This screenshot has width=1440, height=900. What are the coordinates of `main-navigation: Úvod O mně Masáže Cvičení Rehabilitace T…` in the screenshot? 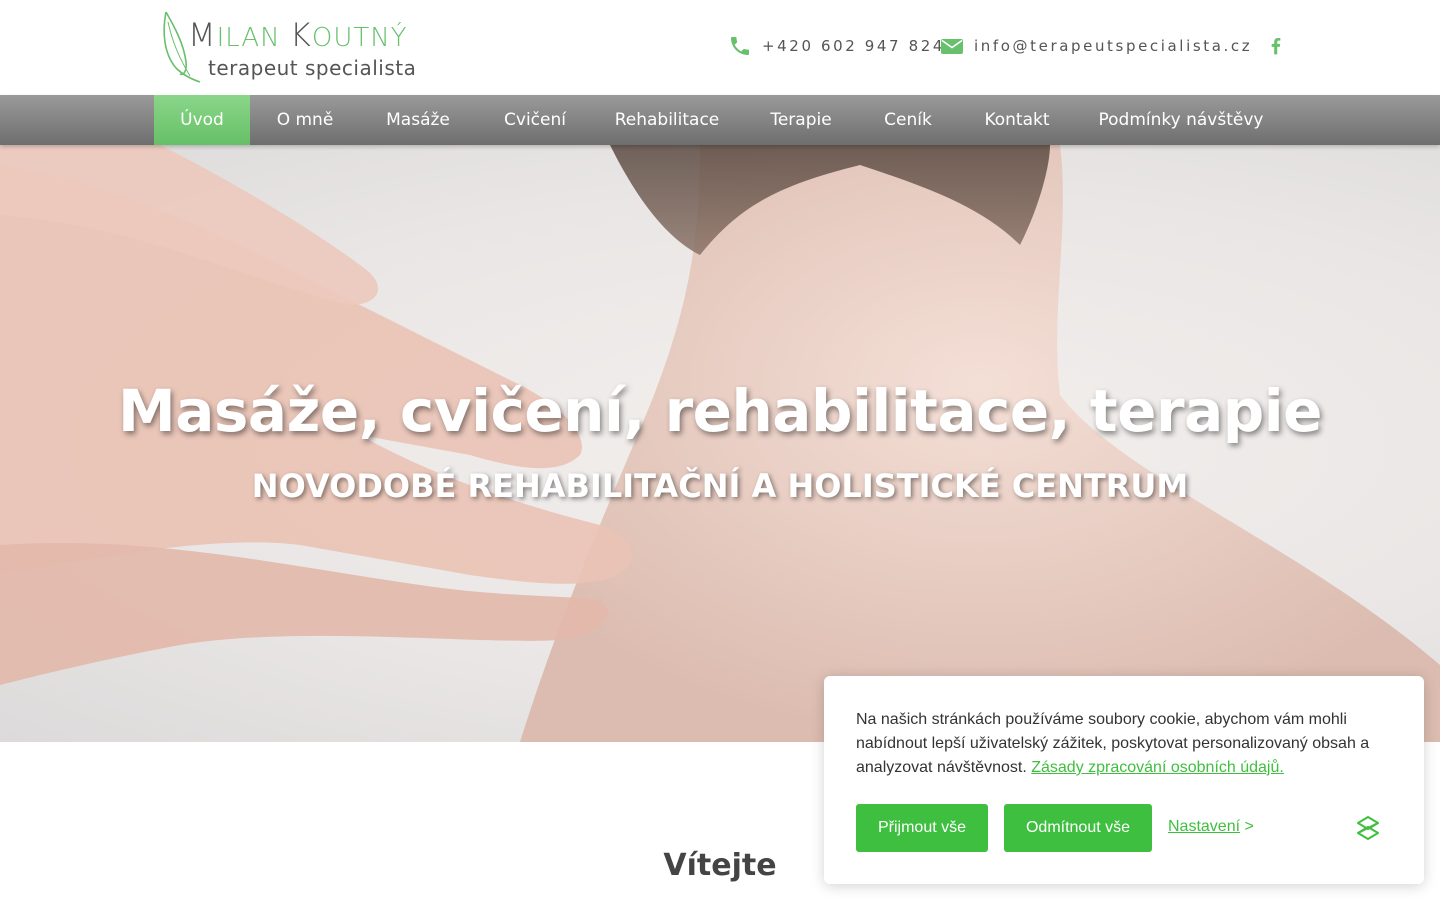 It's located at (720, 120).